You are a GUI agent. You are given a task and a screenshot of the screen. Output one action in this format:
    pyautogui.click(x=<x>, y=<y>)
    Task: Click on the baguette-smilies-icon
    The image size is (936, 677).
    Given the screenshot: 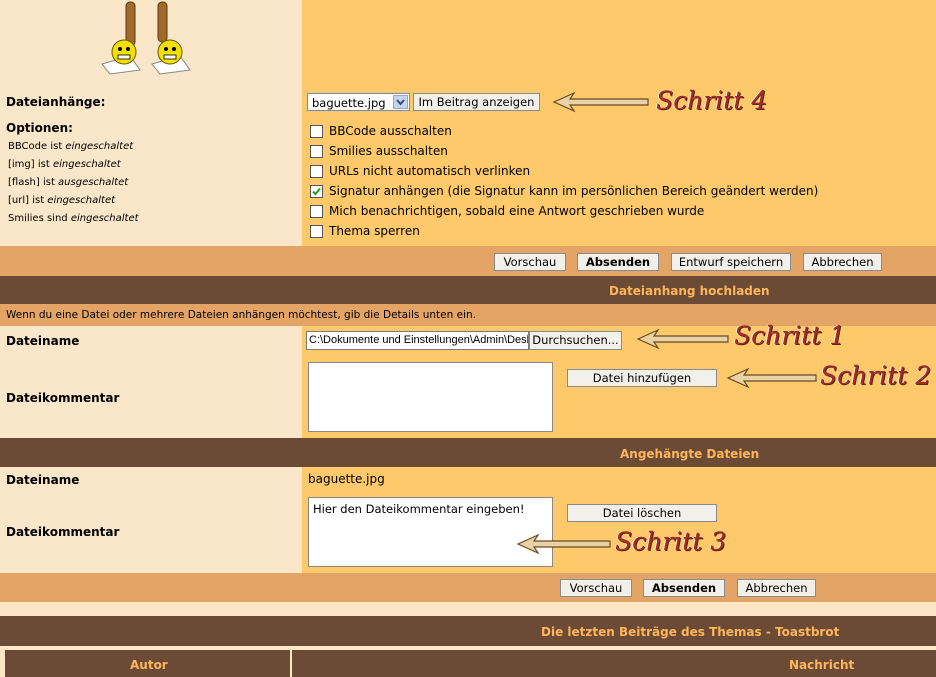 What is the action you would take?
    pyautogui.click(x=146, y=38)
    